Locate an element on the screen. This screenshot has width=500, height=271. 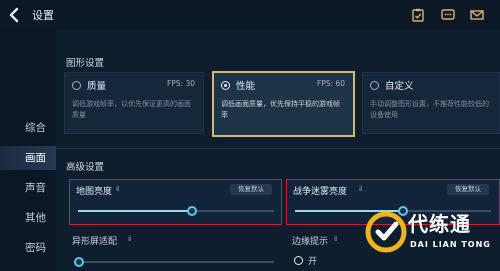
mode-card-performance: 性能 FPS: 60 调低画面质量，优先保持平稳的游戏帧率 is located at coordinates (283, 104).